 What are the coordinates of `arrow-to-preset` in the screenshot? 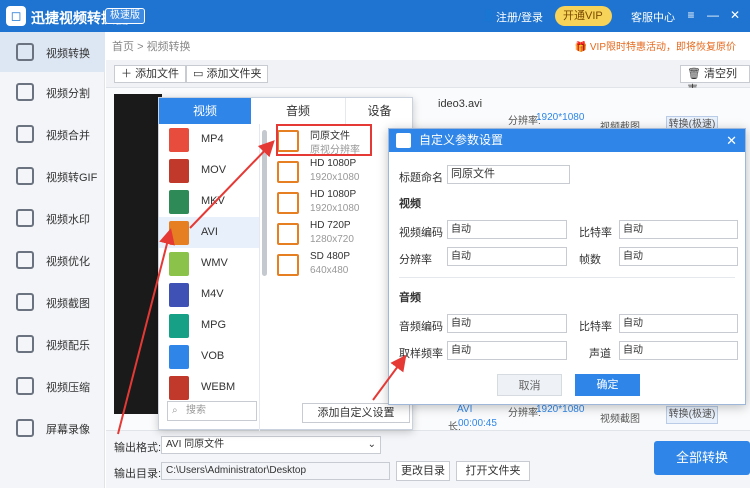 It's located at (232, 184).